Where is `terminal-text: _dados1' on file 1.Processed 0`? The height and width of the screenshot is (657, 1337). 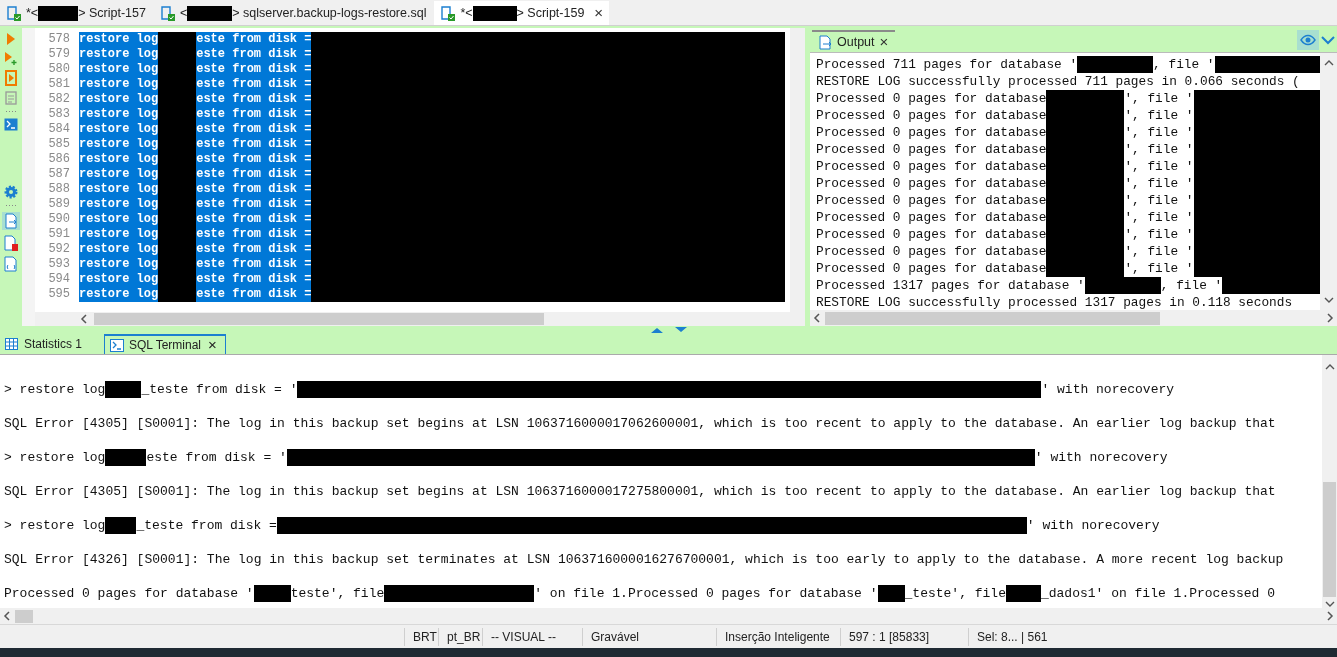
terminal-text: _dados1' on file 1.Processed 0 is located at coordinates (1157, 593).